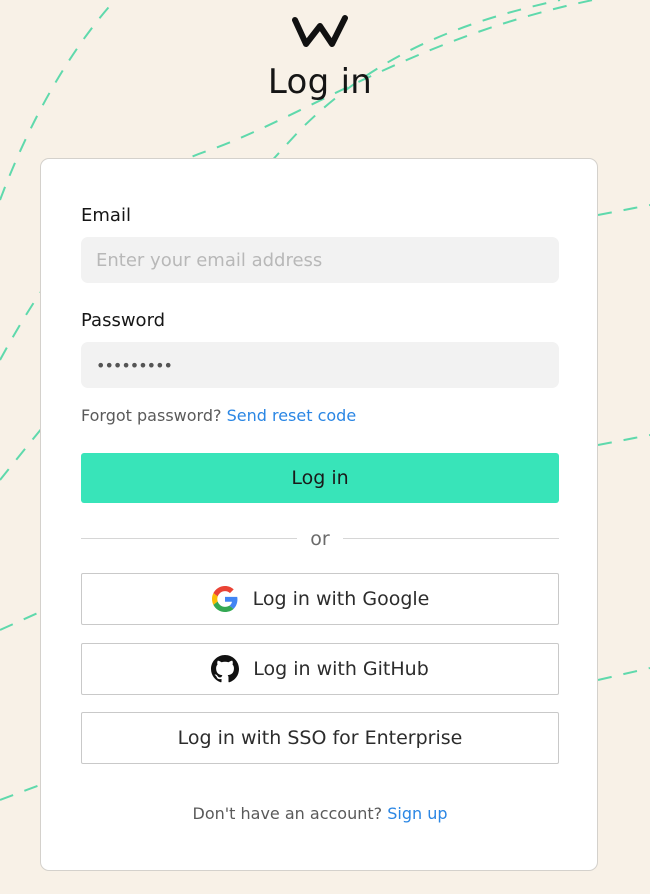 The width and height of the screenshot is (650, 894). I want to click on github-login-button: Log in with GitHub, so click(320, 669).